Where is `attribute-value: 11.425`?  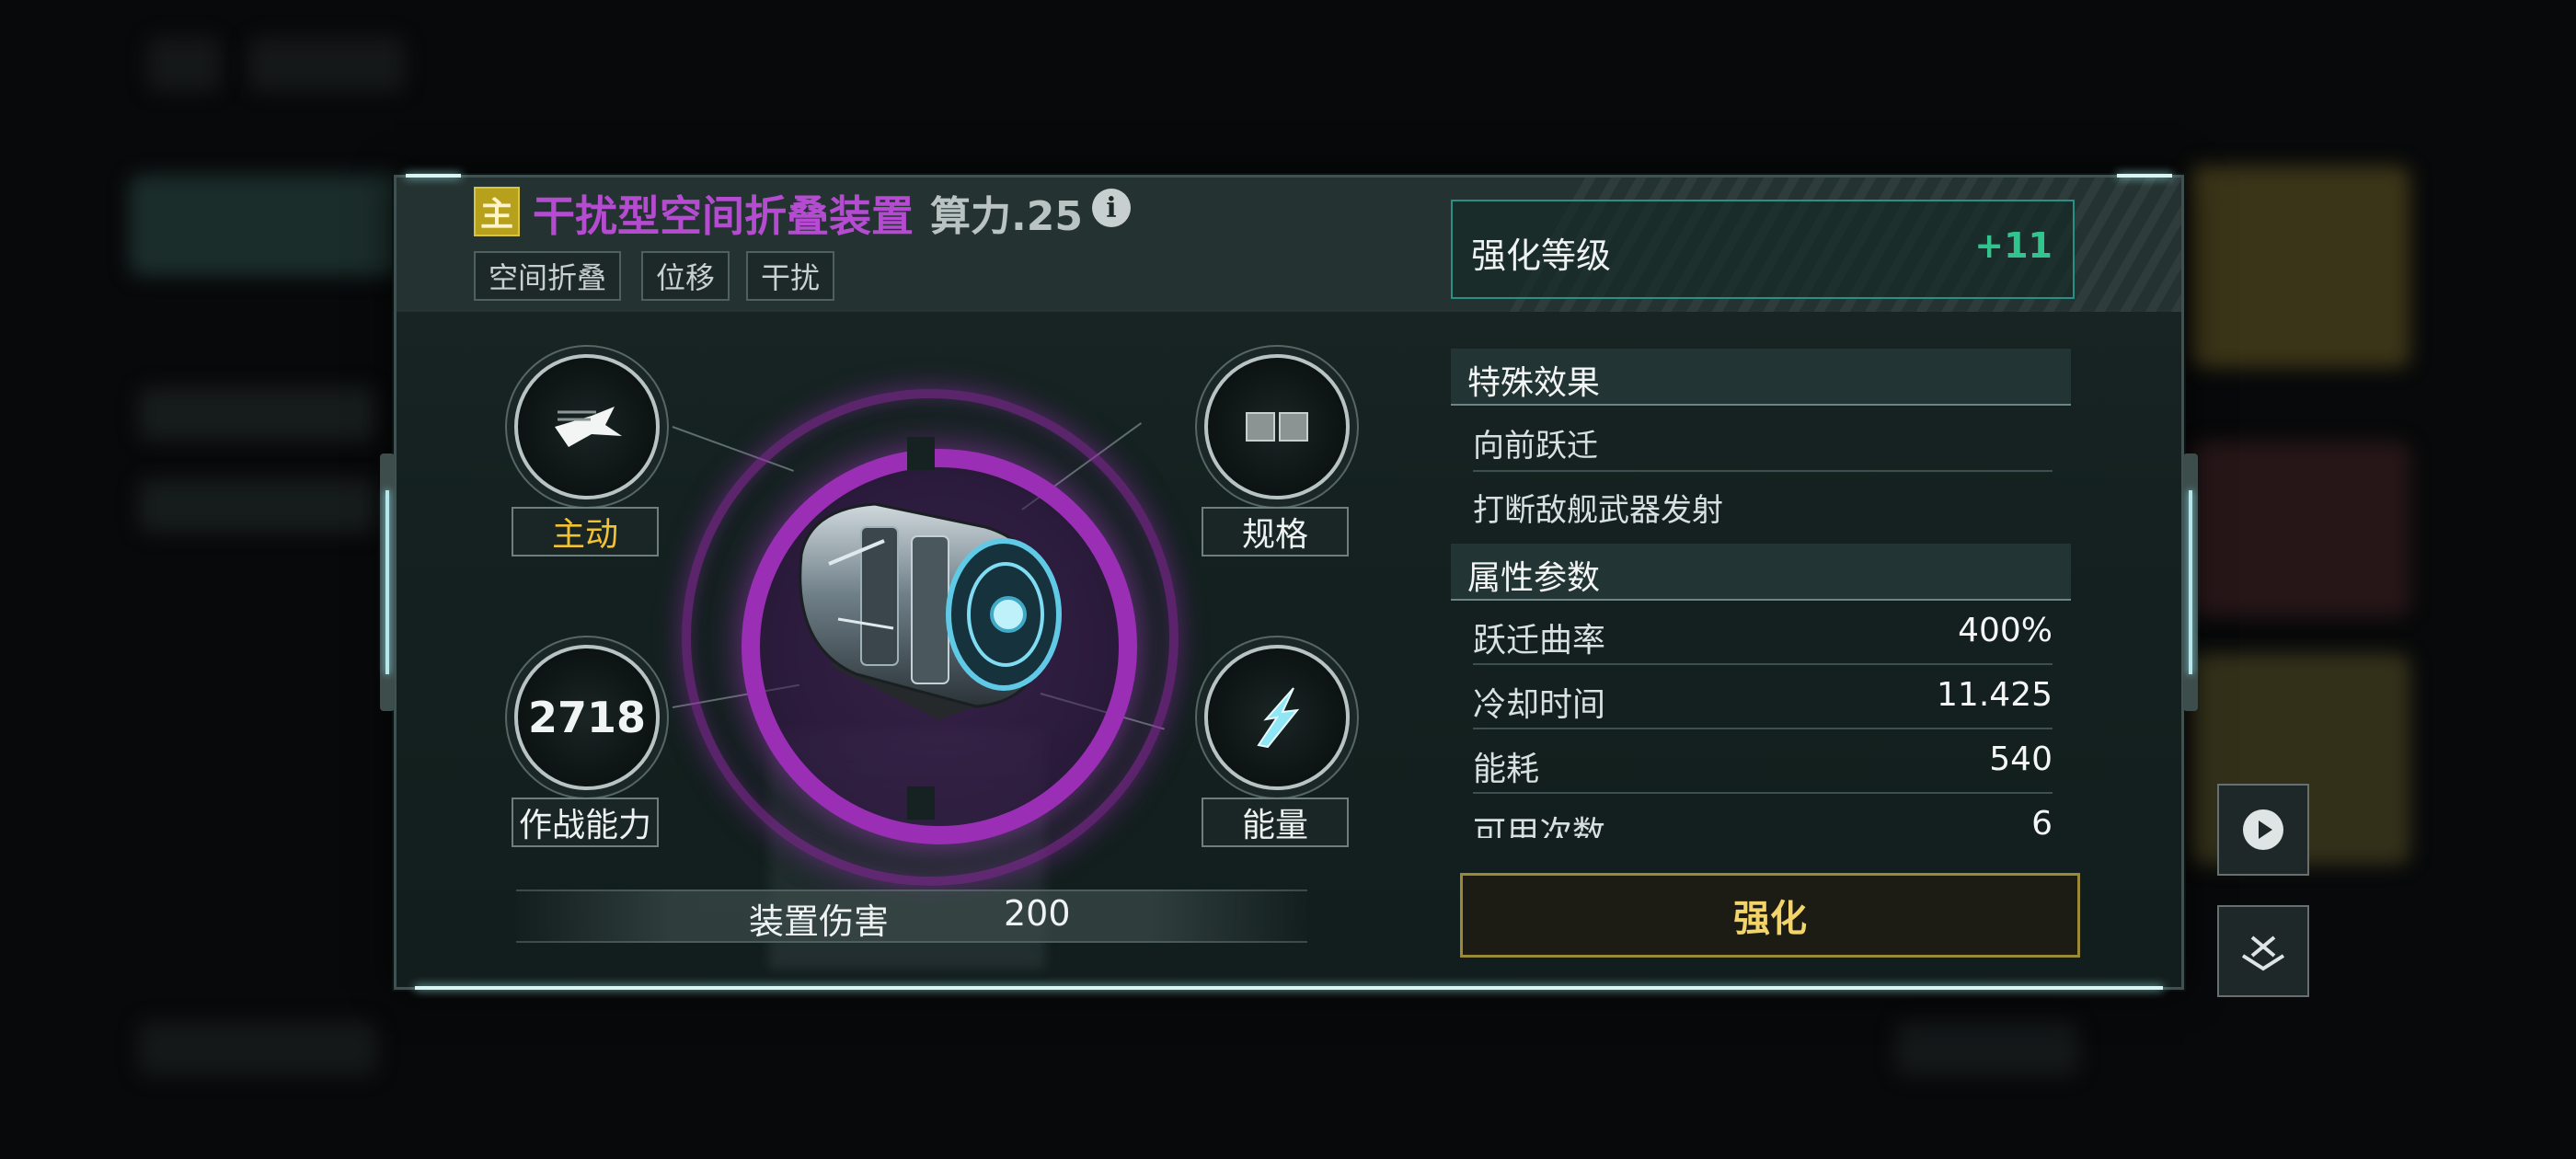
attribute-value: 11.425 is located at coordinates (1995, 695).